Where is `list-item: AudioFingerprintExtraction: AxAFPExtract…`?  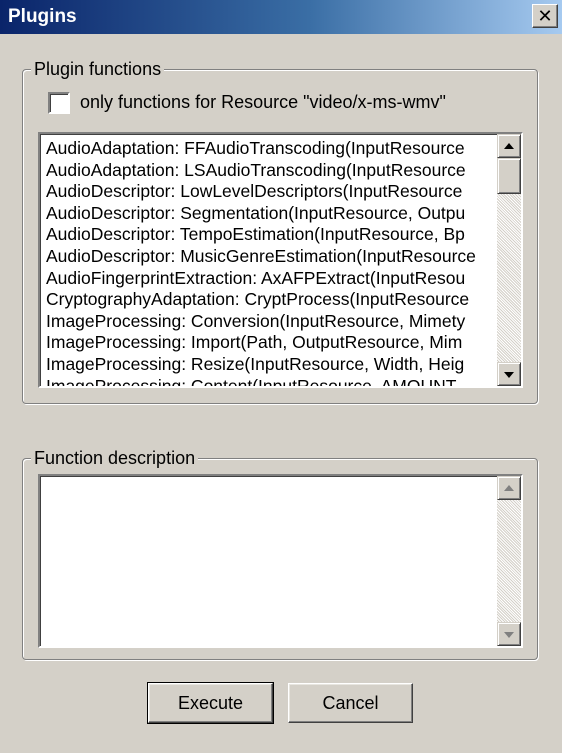
list-item: AudioFingerprintExtraction: AxAFPExtract… is located at coordinates (272, 279).